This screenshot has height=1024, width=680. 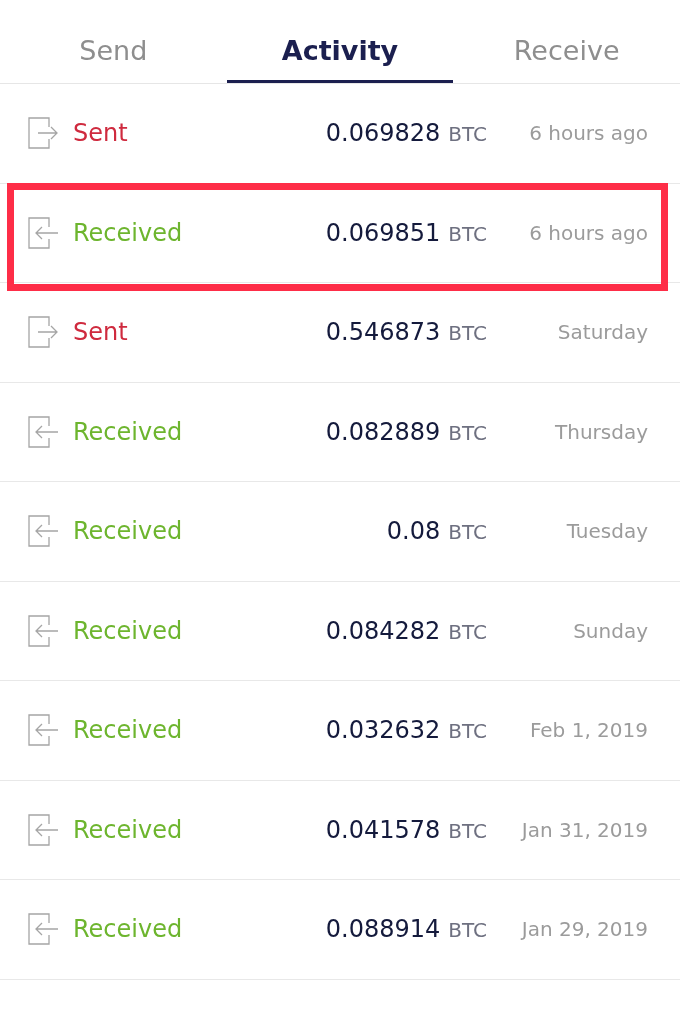 I want to click on amount: 0.032632, so click(x=383, y=730).